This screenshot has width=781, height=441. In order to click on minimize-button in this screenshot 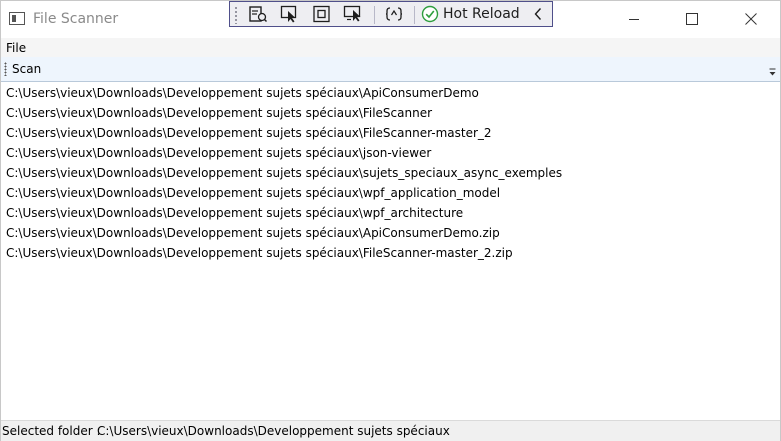, I will do `click(634, 19)`.